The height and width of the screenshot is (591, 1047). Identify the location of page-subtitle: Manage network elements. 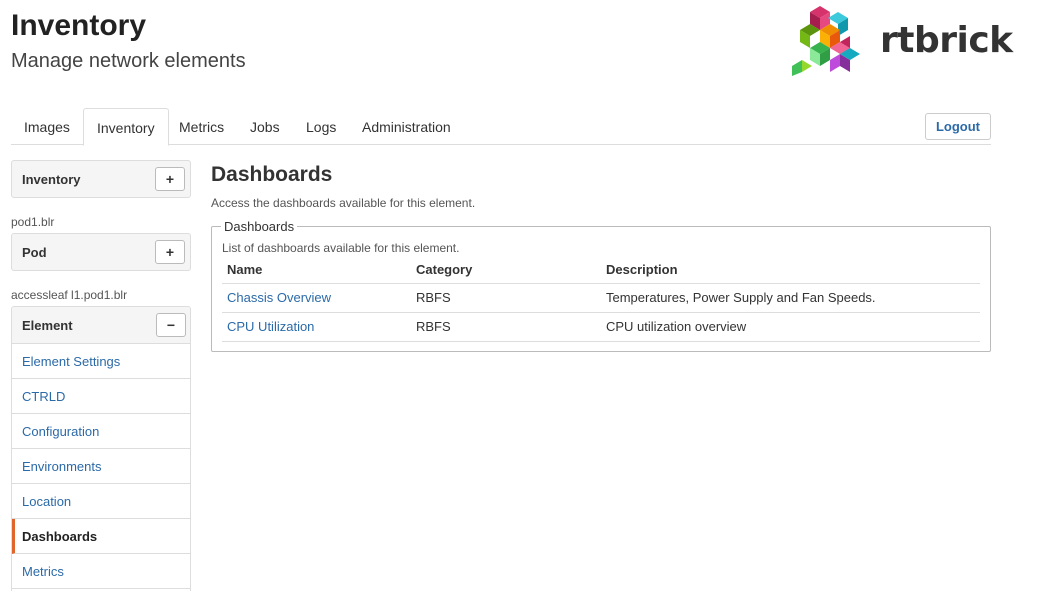
(128, 61).